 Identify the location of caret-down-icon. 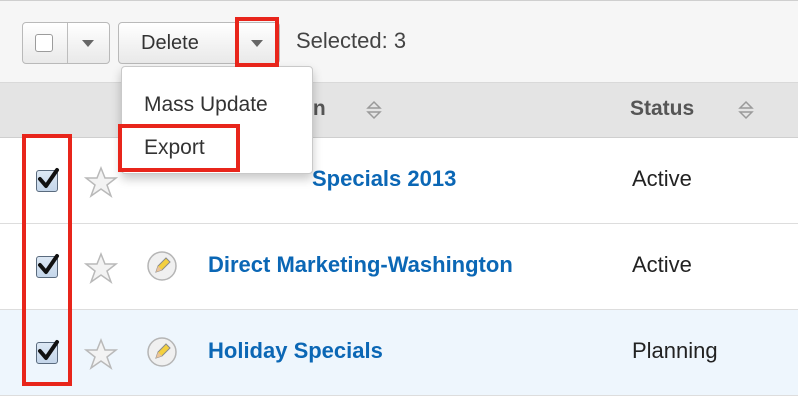
(88, 43).